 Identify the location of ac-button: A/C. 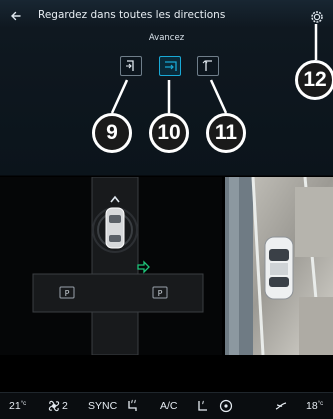
(169, 406).